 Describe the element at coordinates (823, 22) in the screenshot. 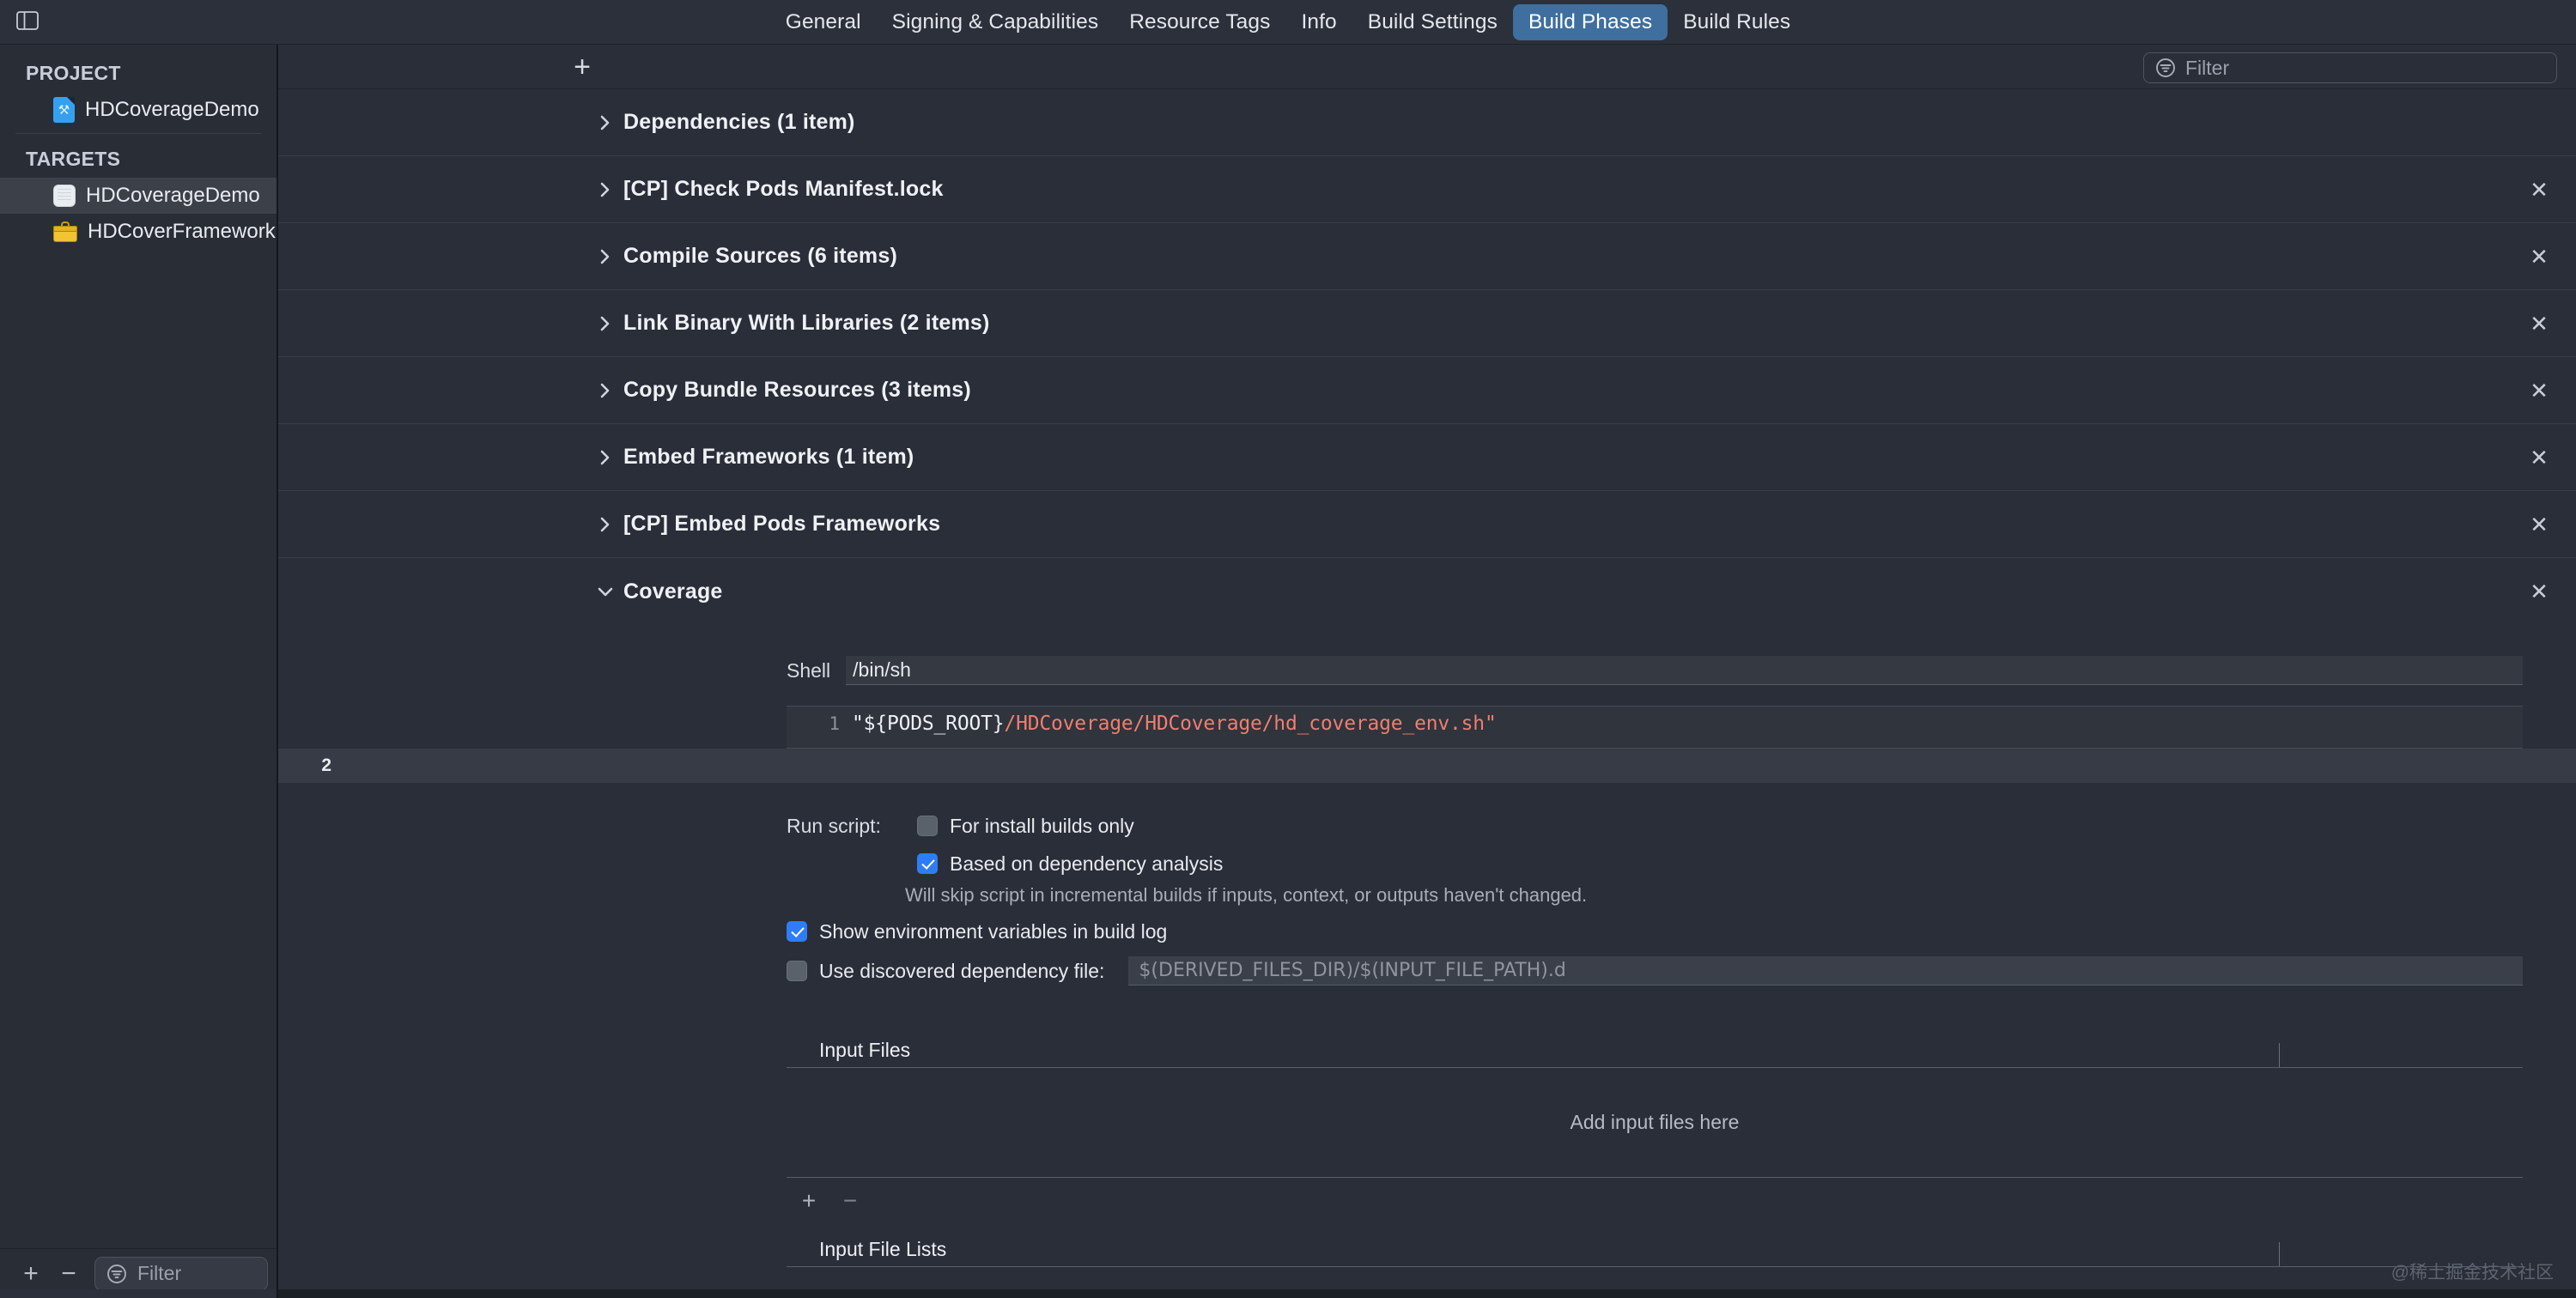

I see `tab-general: General` at that location.